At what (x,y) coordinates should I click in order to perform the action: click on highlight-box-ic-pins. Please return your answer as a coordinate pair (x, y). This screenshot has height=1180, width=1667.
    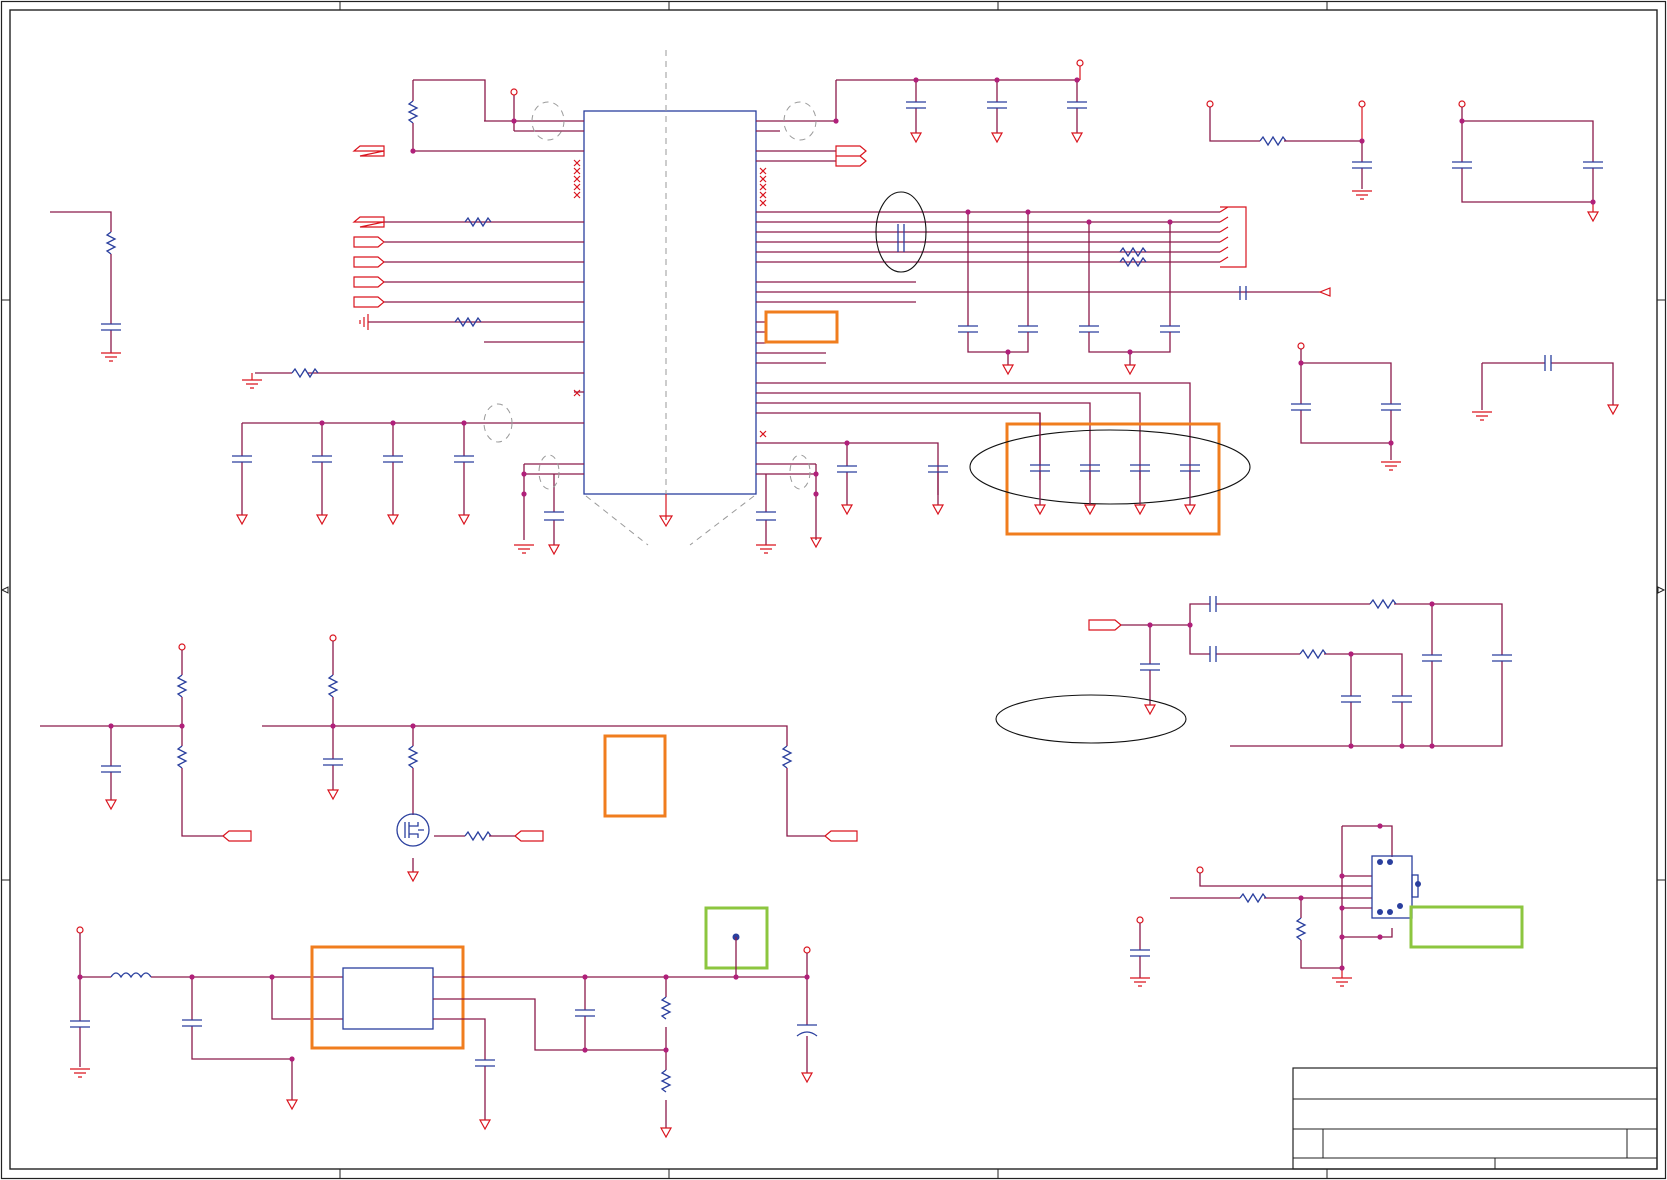
    Looking at the image, I should click on (801, 327).